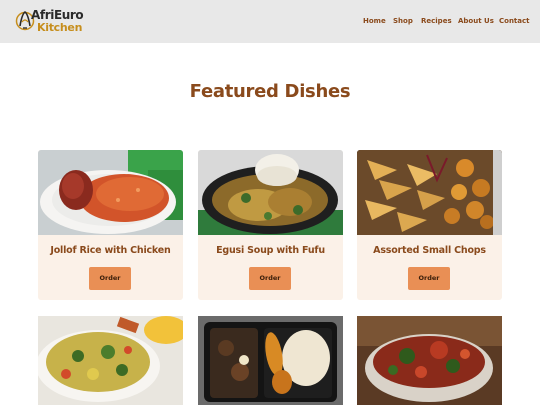 Image resolution: width=540 pixels, height=405 pixels. I want to click on nav-contact: Contact, so click(514, 21).